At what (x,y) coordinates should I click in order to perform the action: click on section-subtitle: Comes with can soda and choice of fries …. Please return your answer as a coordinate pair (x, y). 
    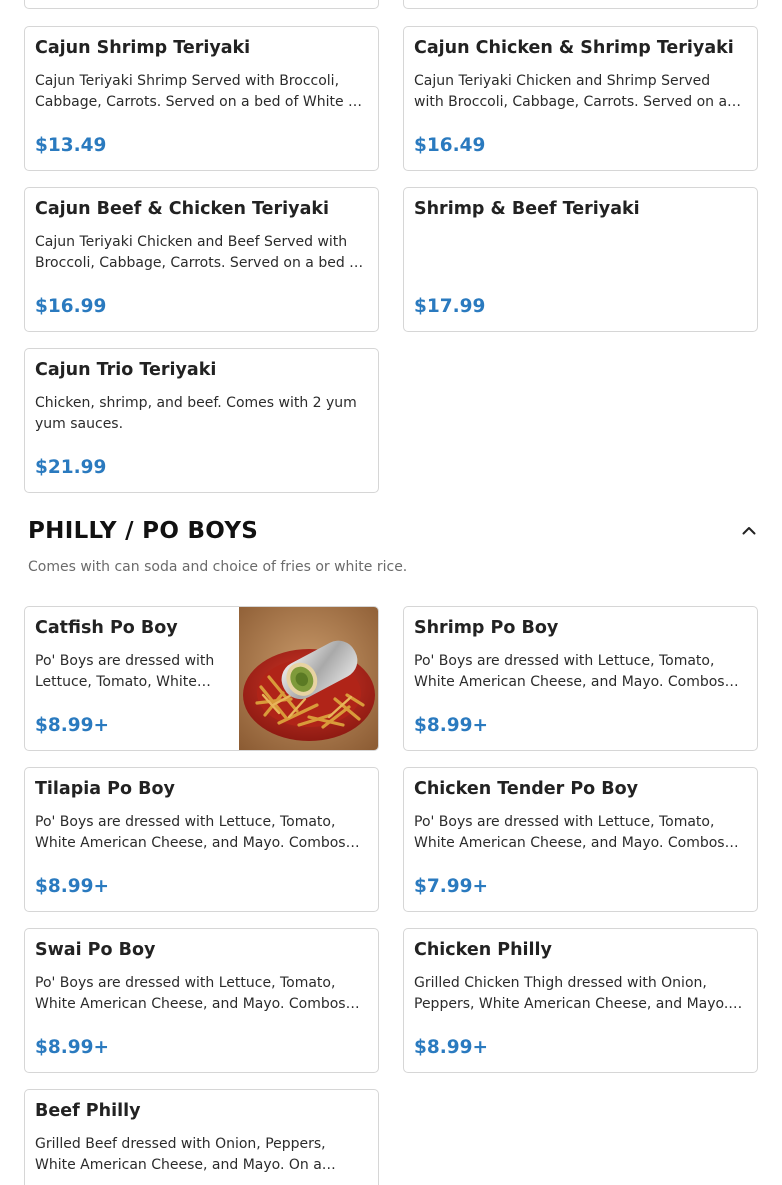
    Looking at the image, I should click on (218, 567).